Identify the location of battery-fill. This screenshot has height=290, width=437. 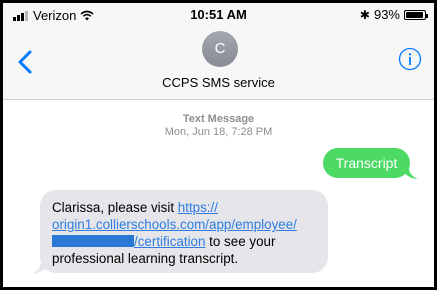
(414, 14).